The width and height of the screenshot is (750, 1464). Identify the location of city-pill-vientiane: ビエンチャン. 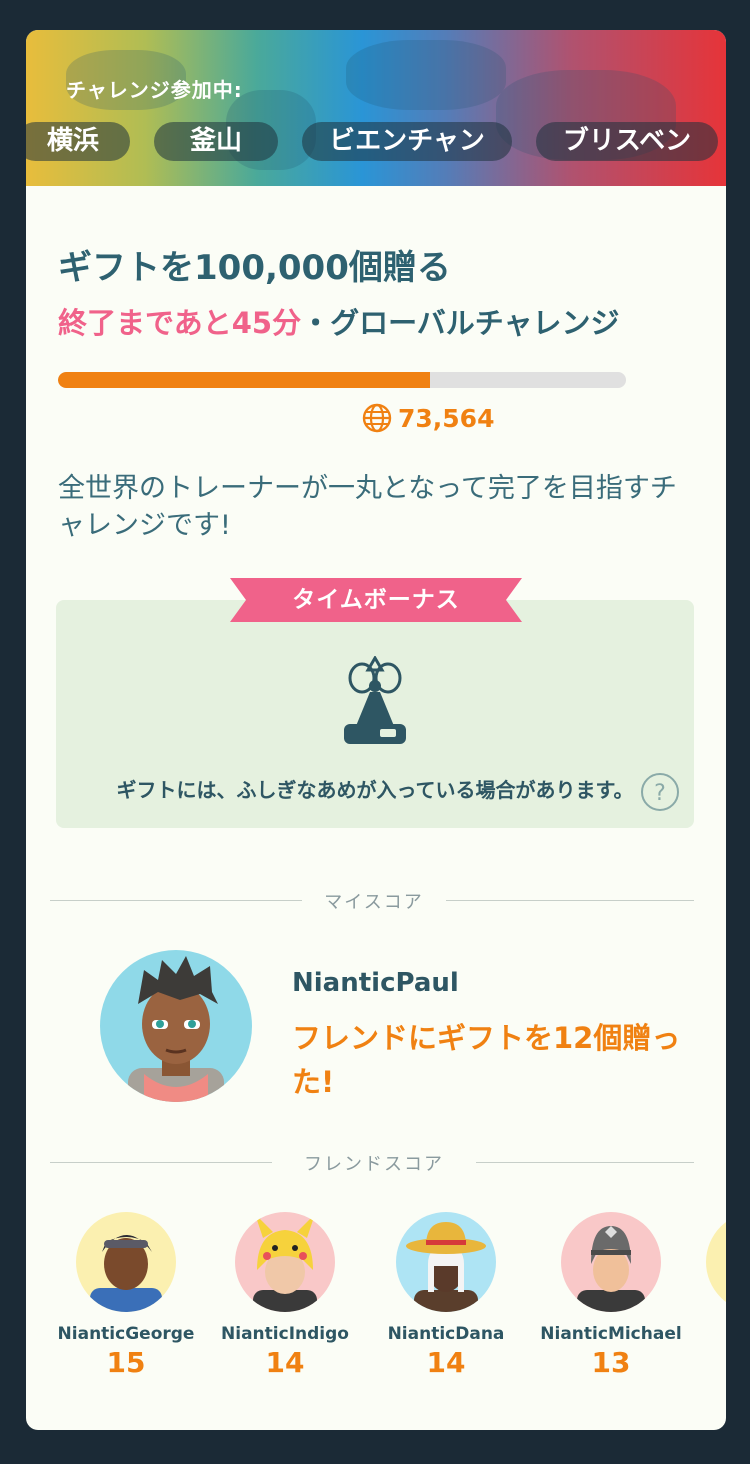
(407, 141).